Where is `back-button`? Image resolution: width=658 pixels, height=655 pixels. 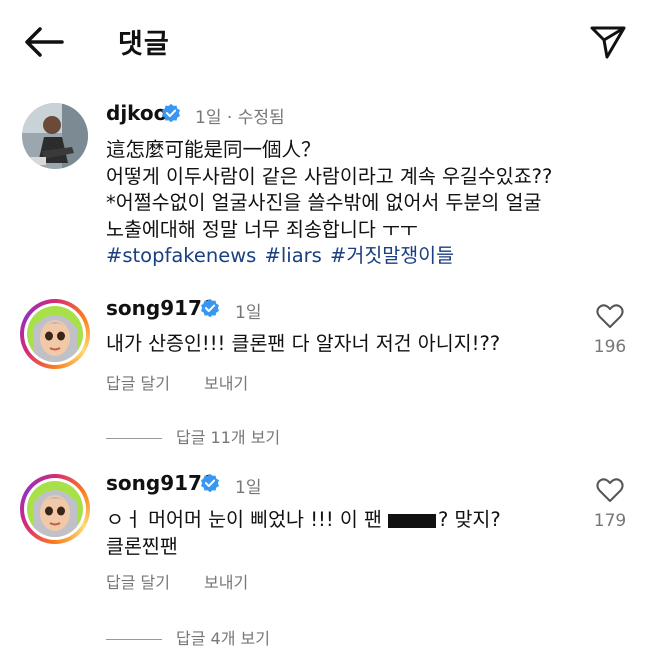
back-button is located at coordinates (44, 42).